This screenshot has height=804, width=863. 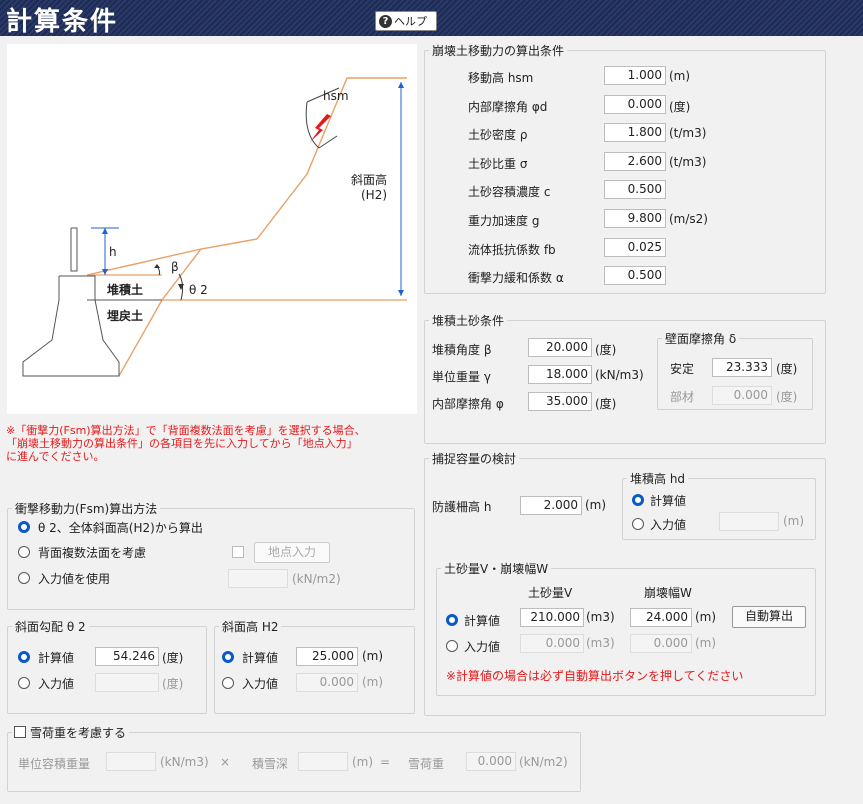 What do you see at coordinates (668, 501) in the screenshot?
I see `hd-calc-label: 計算値` at bounding box center [668, 501].